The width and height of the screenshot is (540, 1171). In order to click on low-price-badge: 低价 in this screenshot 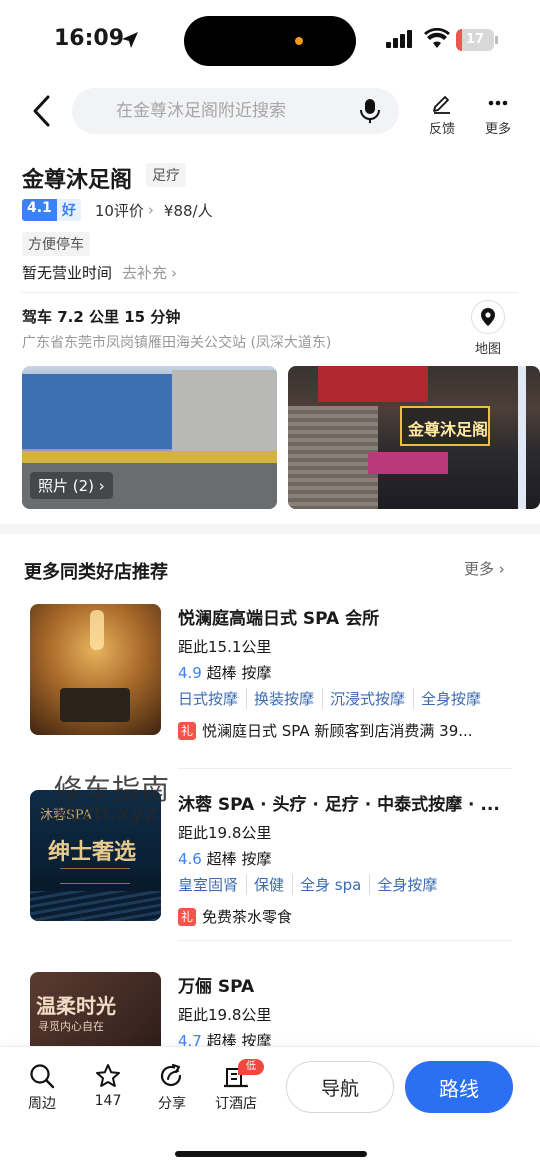, I will do `click(251, 1073)`.